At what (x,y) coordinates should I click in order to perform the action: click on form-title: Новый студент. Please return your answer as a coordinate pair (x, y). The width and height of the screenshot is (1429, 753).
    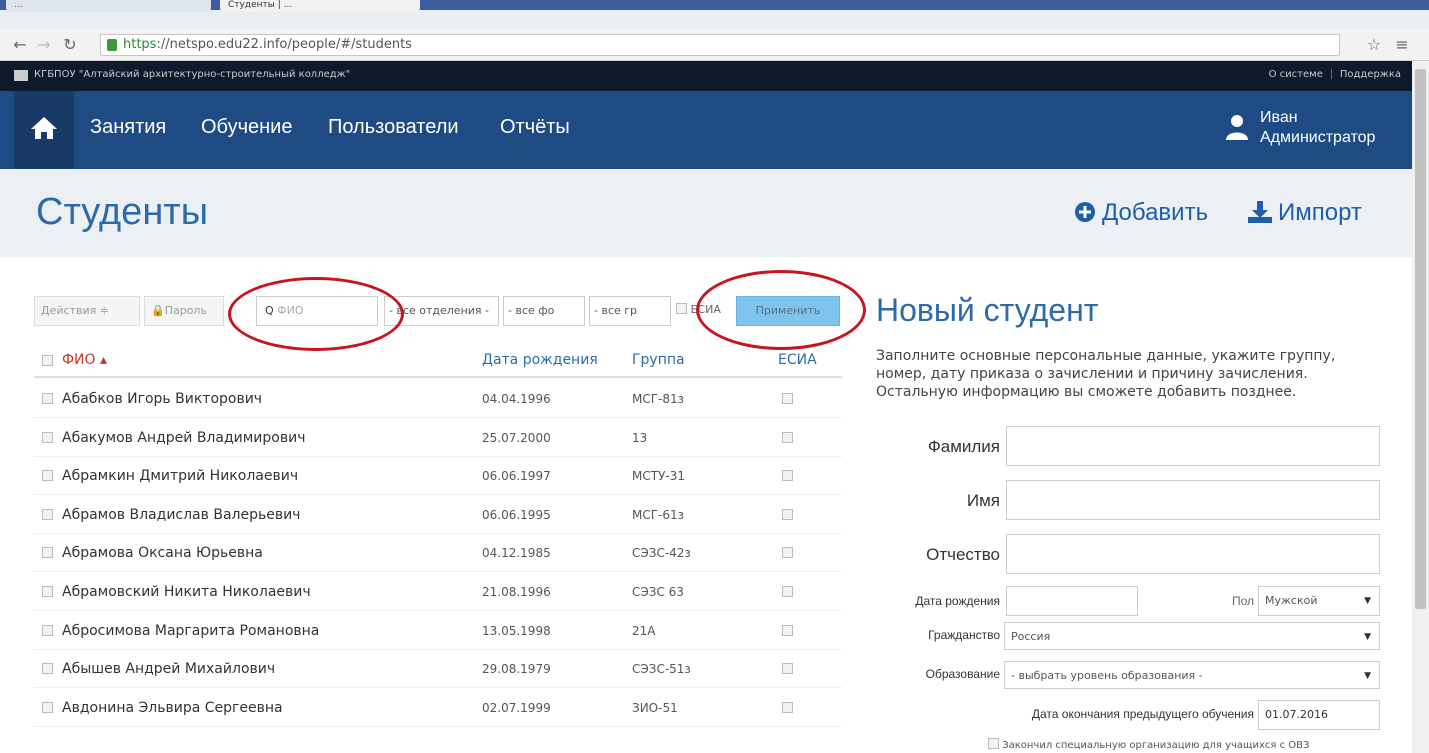
    Looking at the image, I should click on (987, 310).